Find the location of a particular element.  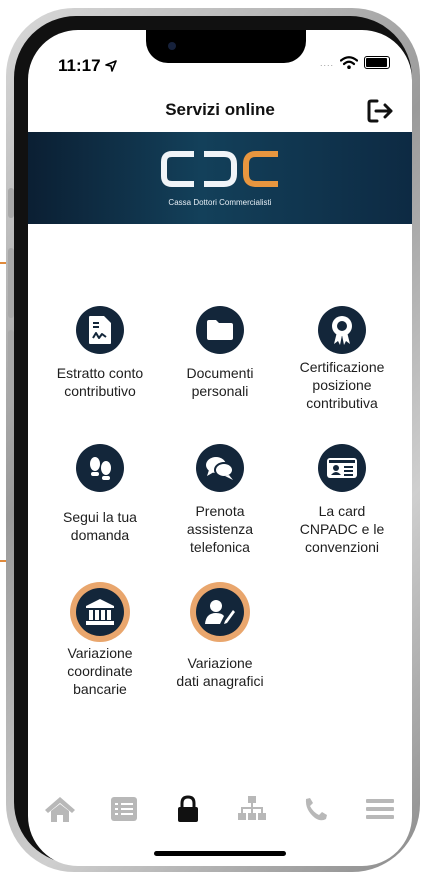

battery-icon is located at coordinates (377, 62).